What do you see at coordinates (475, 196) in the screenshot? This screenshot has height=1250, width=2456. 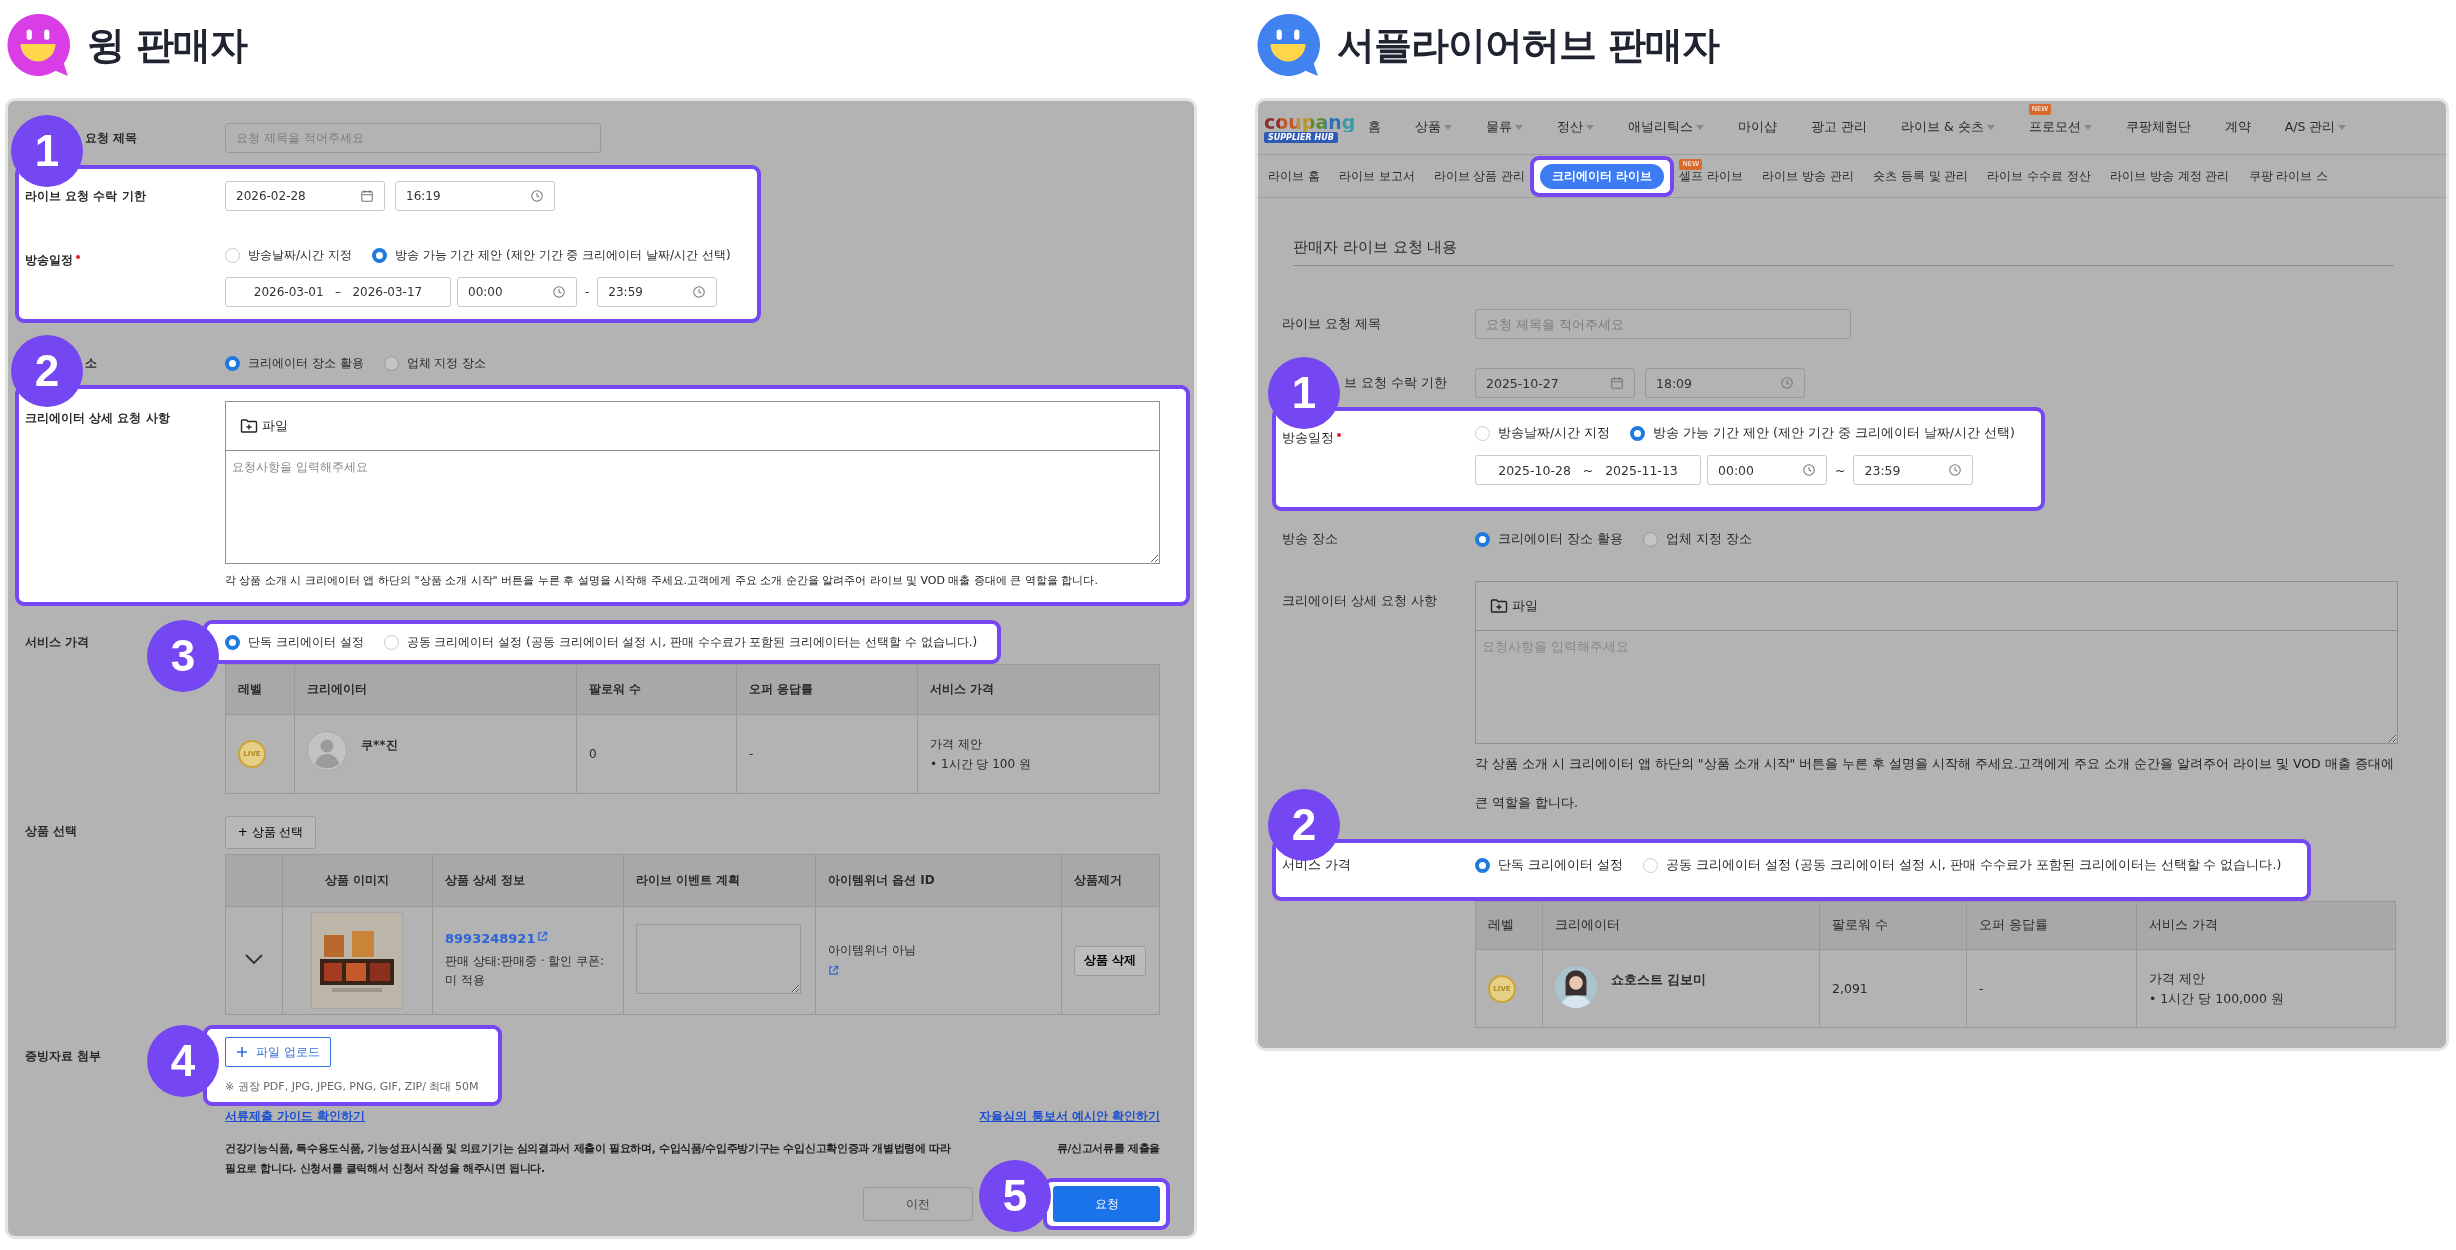 I see `time-field: 16:19` at bounding box center [475, 196].